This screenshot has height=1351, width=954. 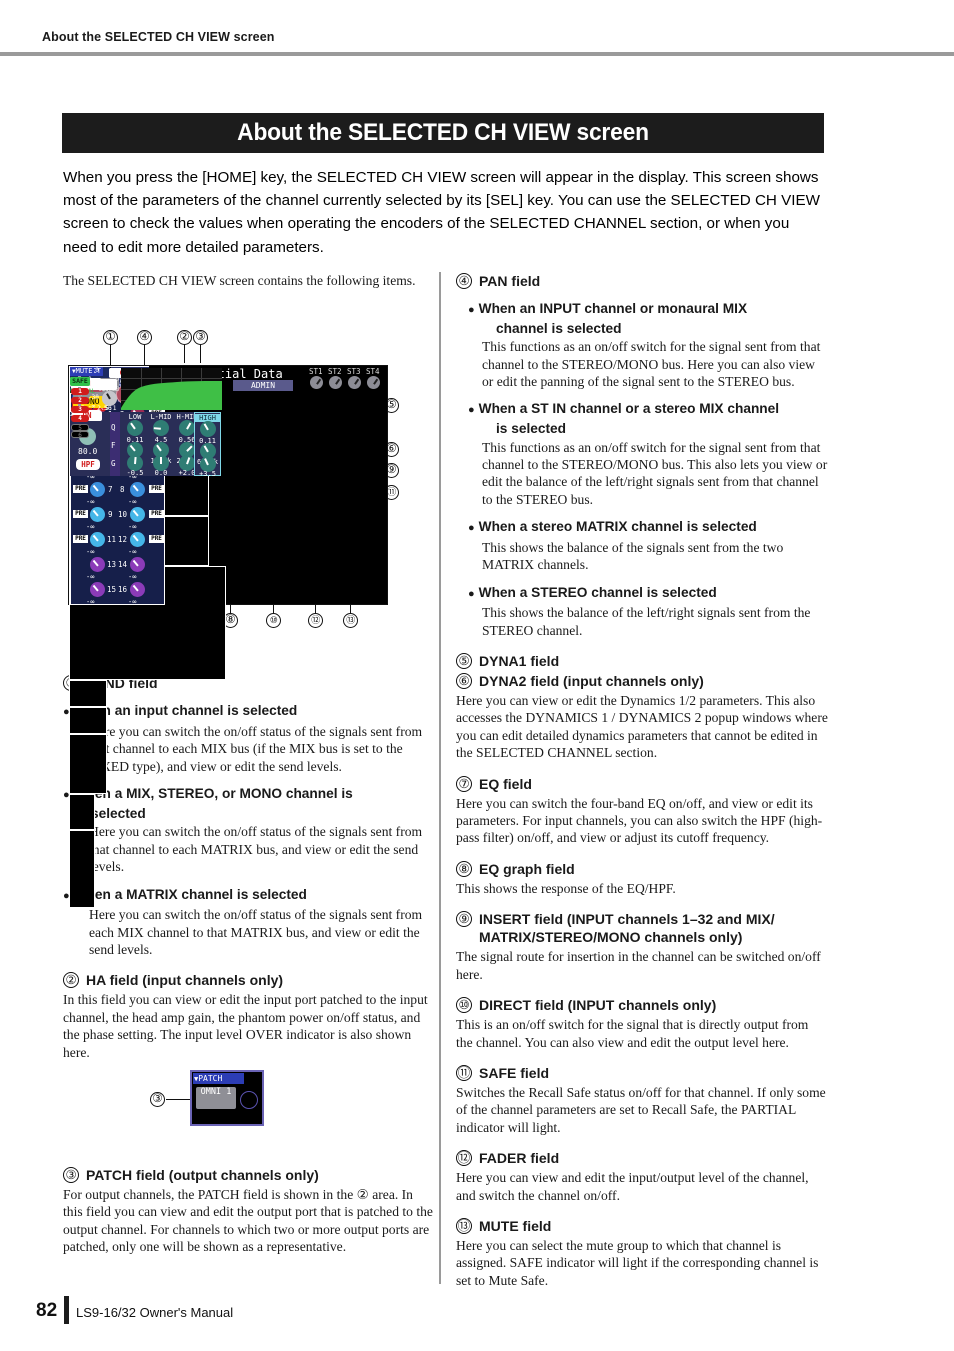 I want to click on mute-group-4: 4, so click(x=80, y=418).